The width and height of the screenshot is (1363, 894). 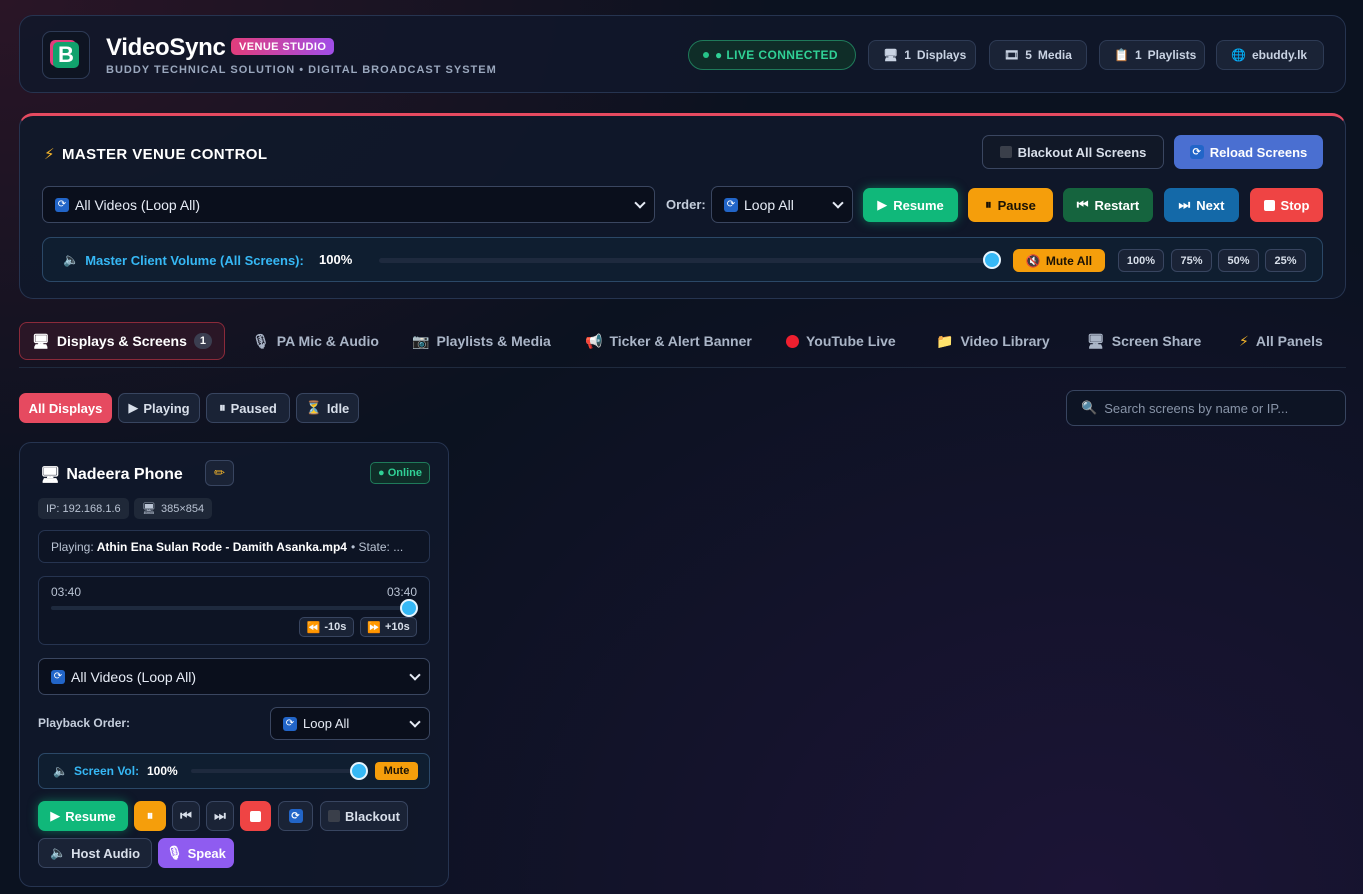 I want to click on time-current: 03:40, so click(x=66, y=592).